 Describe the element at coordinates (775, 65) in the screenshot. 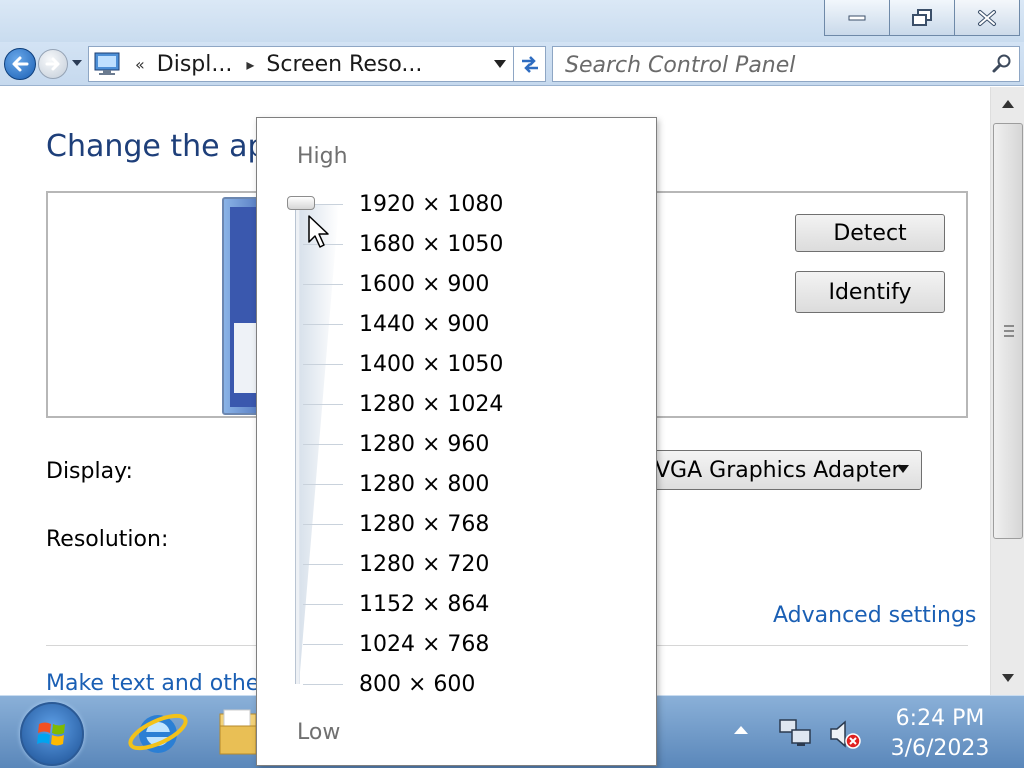

I see `search-input` at that location.